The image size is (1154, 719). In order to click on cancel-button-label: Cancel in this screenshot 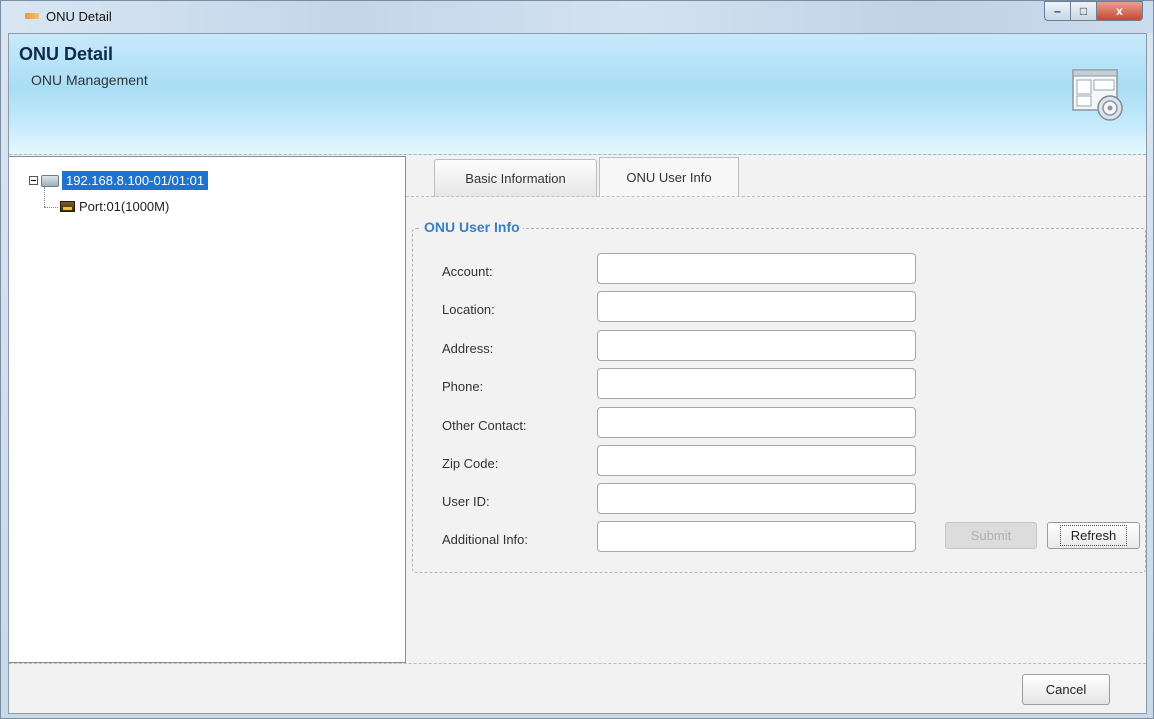, I will do `click(1066, 689)`.